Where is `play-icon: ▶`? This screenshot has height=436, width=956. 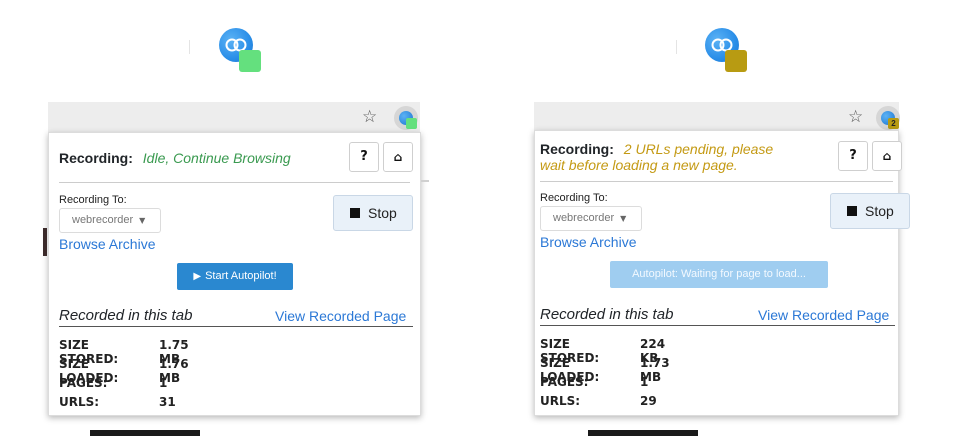
play-icon: ▶ is located at coordinates (197, 276).